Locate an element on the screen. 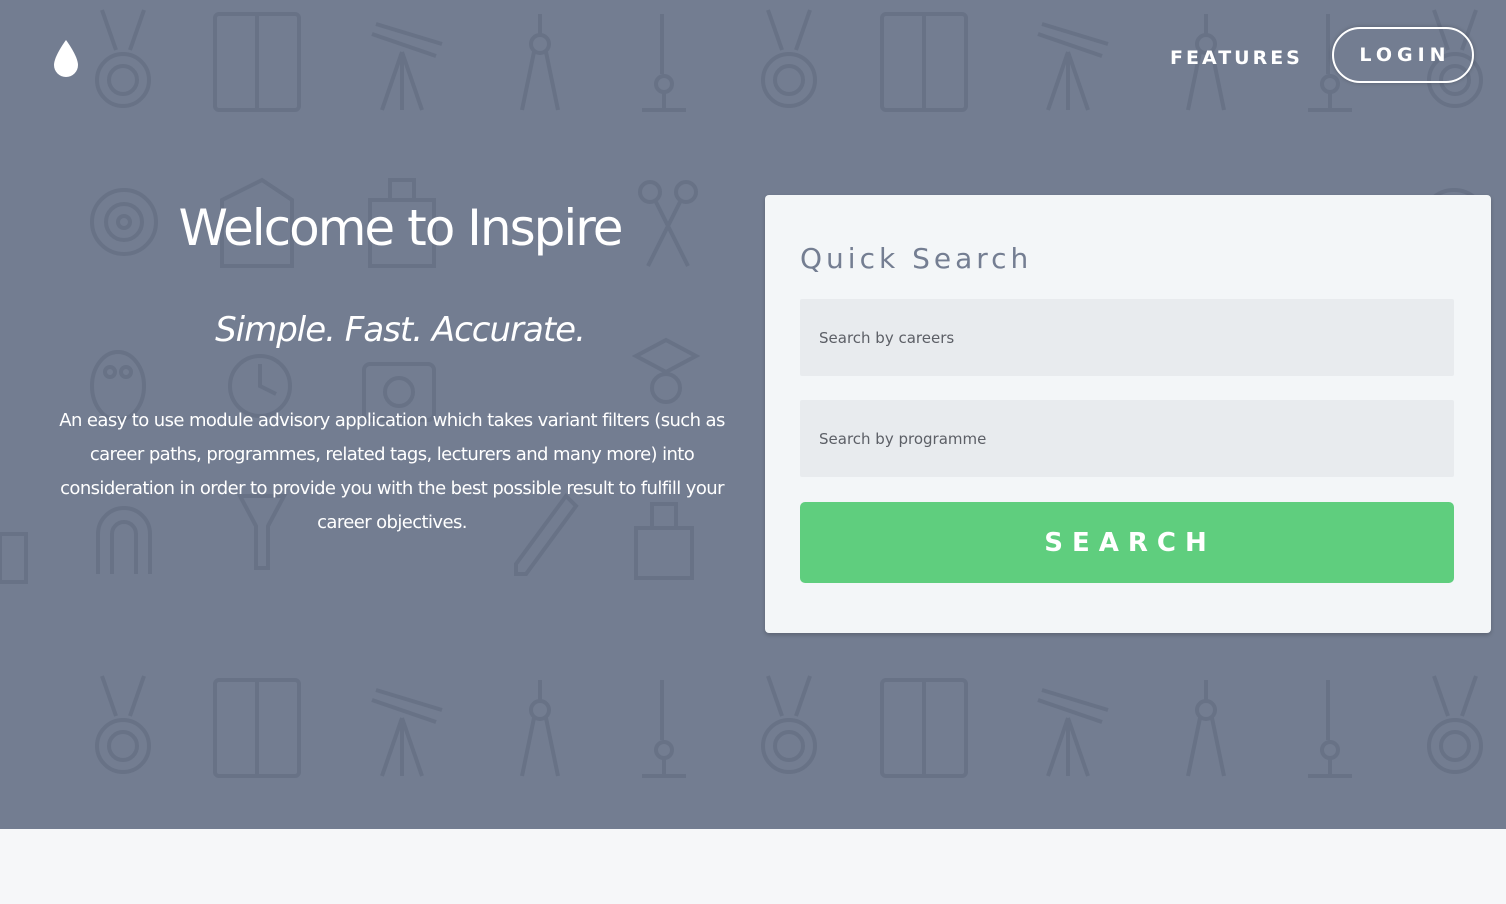 This screenshot has height=904, width=1506. hero-tagline: Simple. Fast. Accurate. is located at coordinates (400, 330).